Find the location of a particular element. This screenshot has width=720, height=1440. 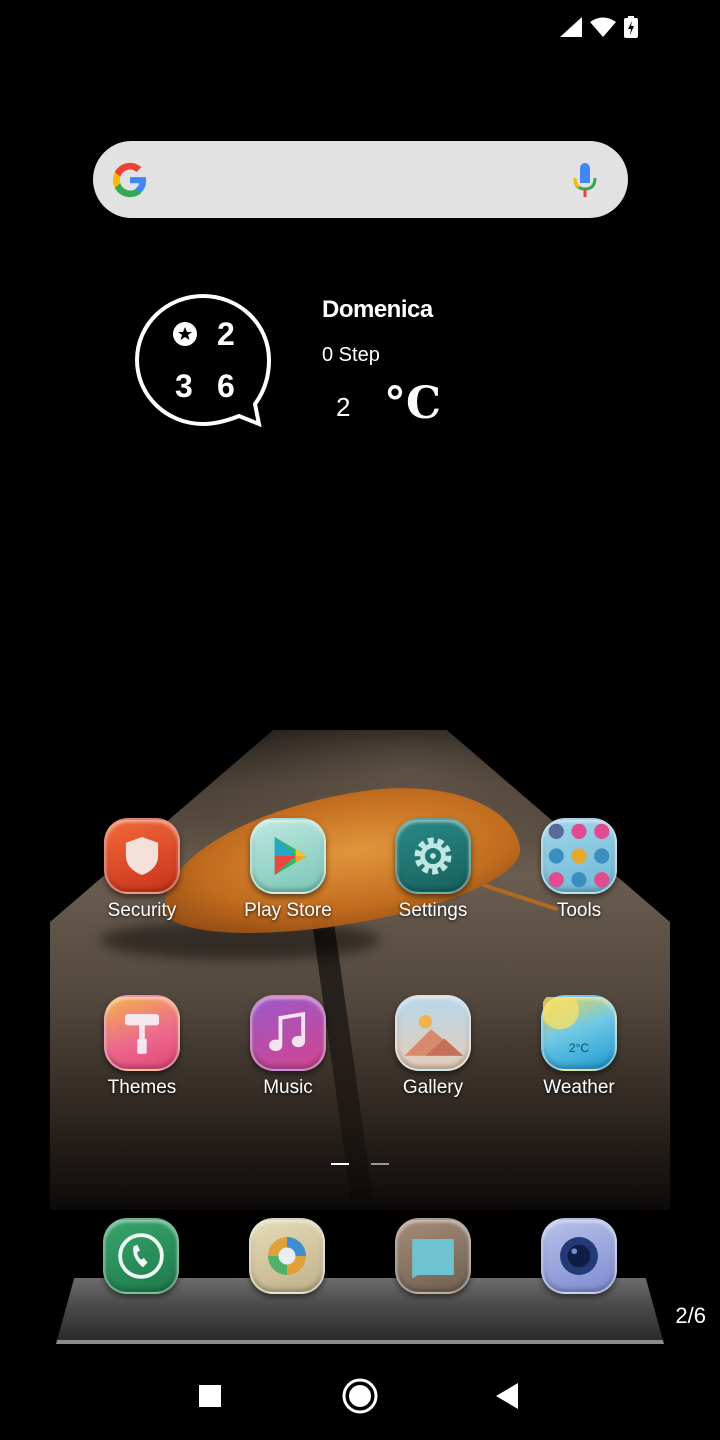

app-themes: Themes is located at coordinates (142, 1047).